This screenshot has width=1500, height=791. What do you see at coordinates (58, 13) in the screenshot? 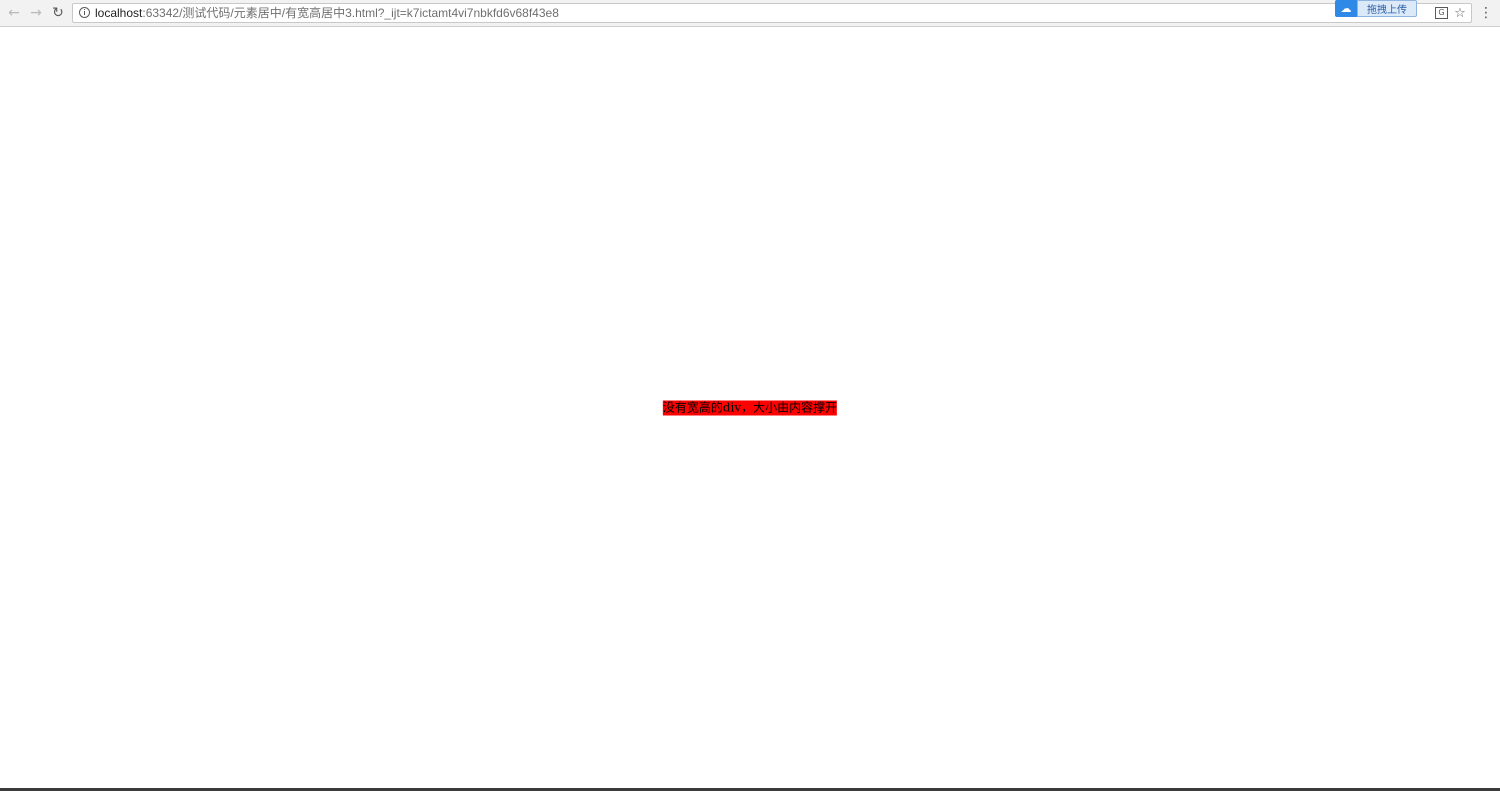
I see `reload-icon: ↻` at bounding box center [58, 13].